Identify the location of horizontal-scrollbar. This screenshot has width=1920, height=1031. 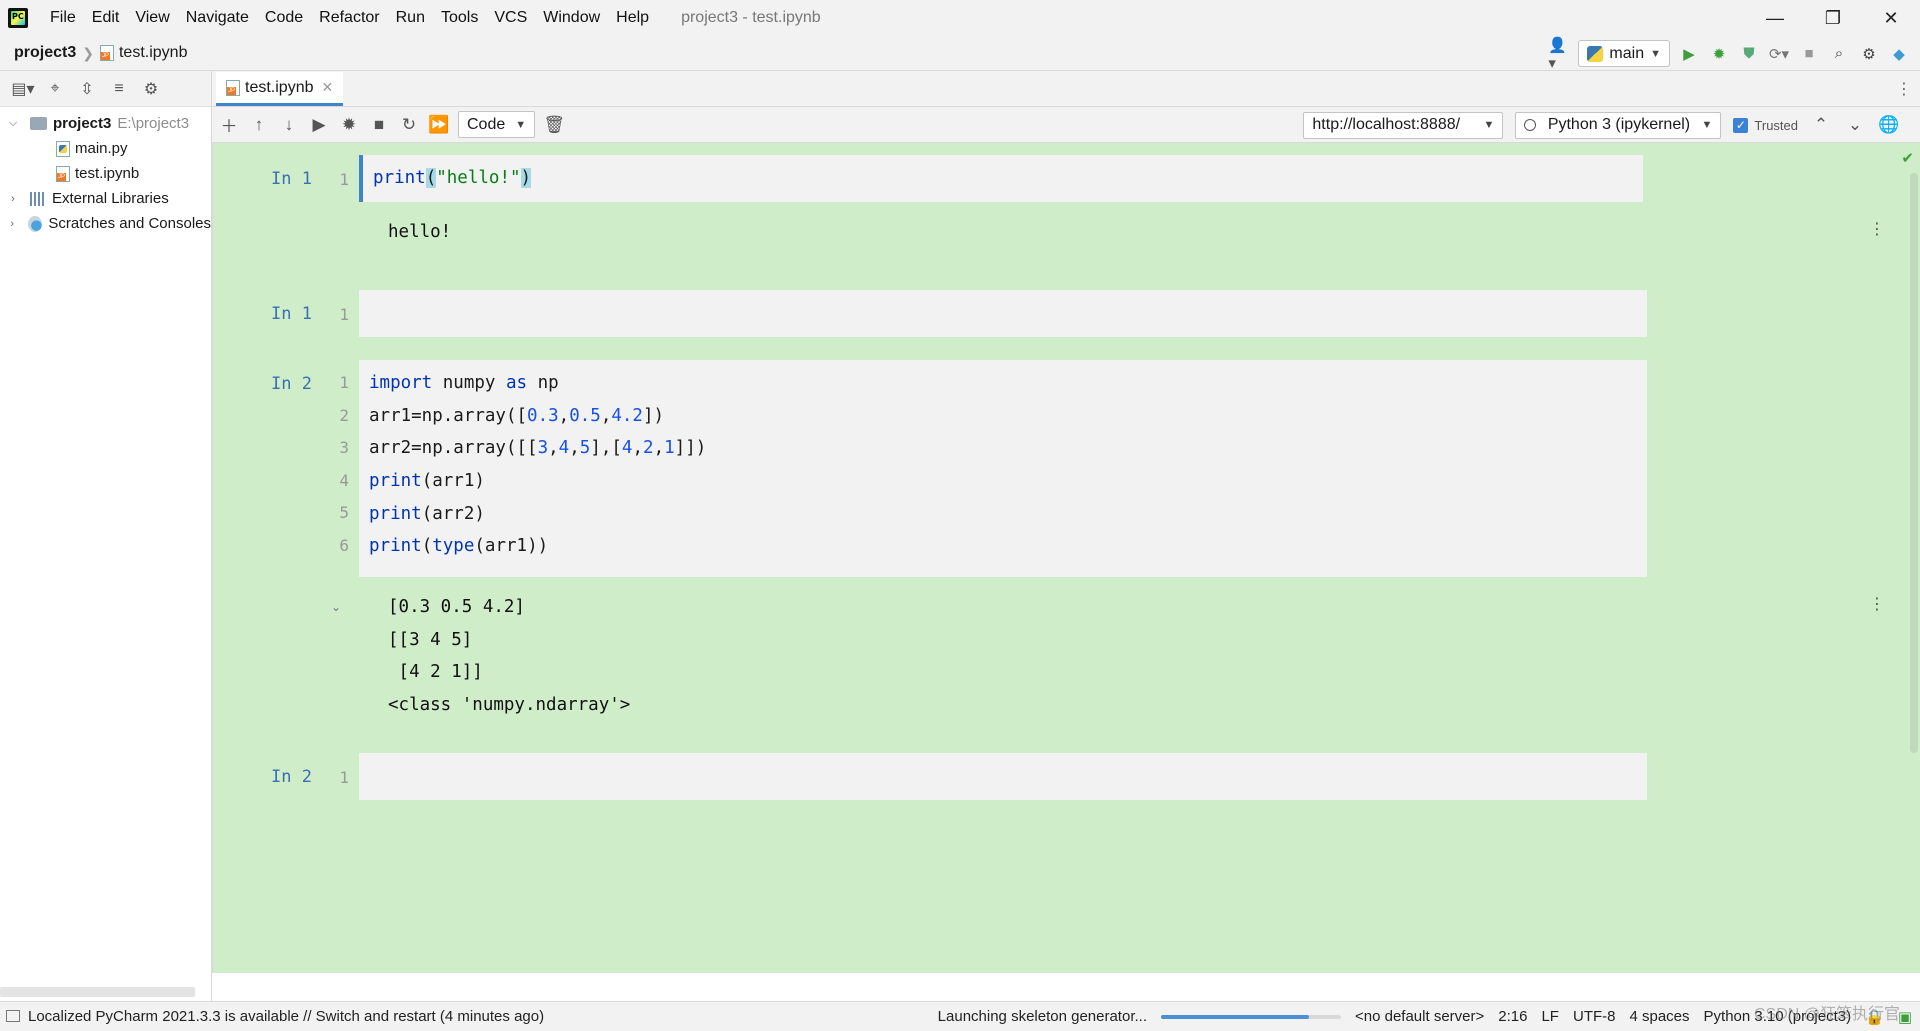
(97, 992).